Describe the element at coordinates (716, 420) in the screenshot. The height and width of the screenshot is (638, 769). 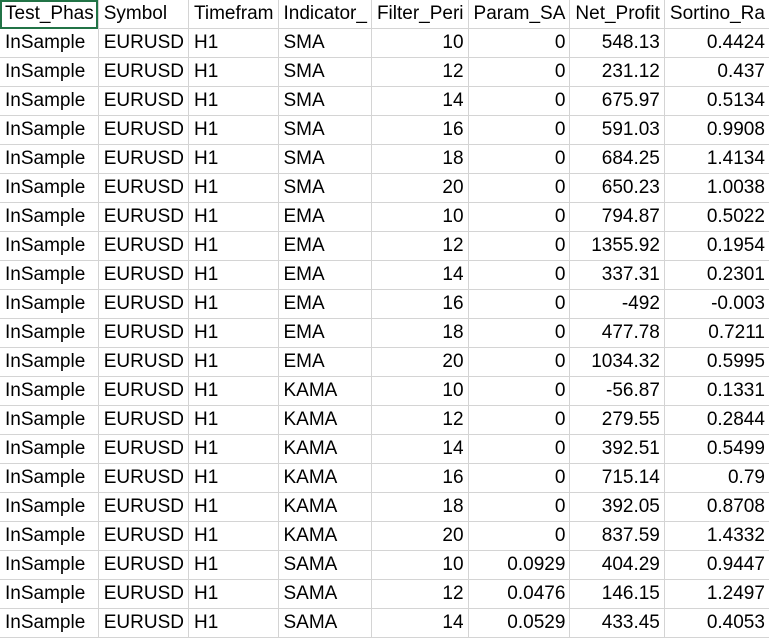
I see `cell-sortino-ratio: 0.2844` at that location.